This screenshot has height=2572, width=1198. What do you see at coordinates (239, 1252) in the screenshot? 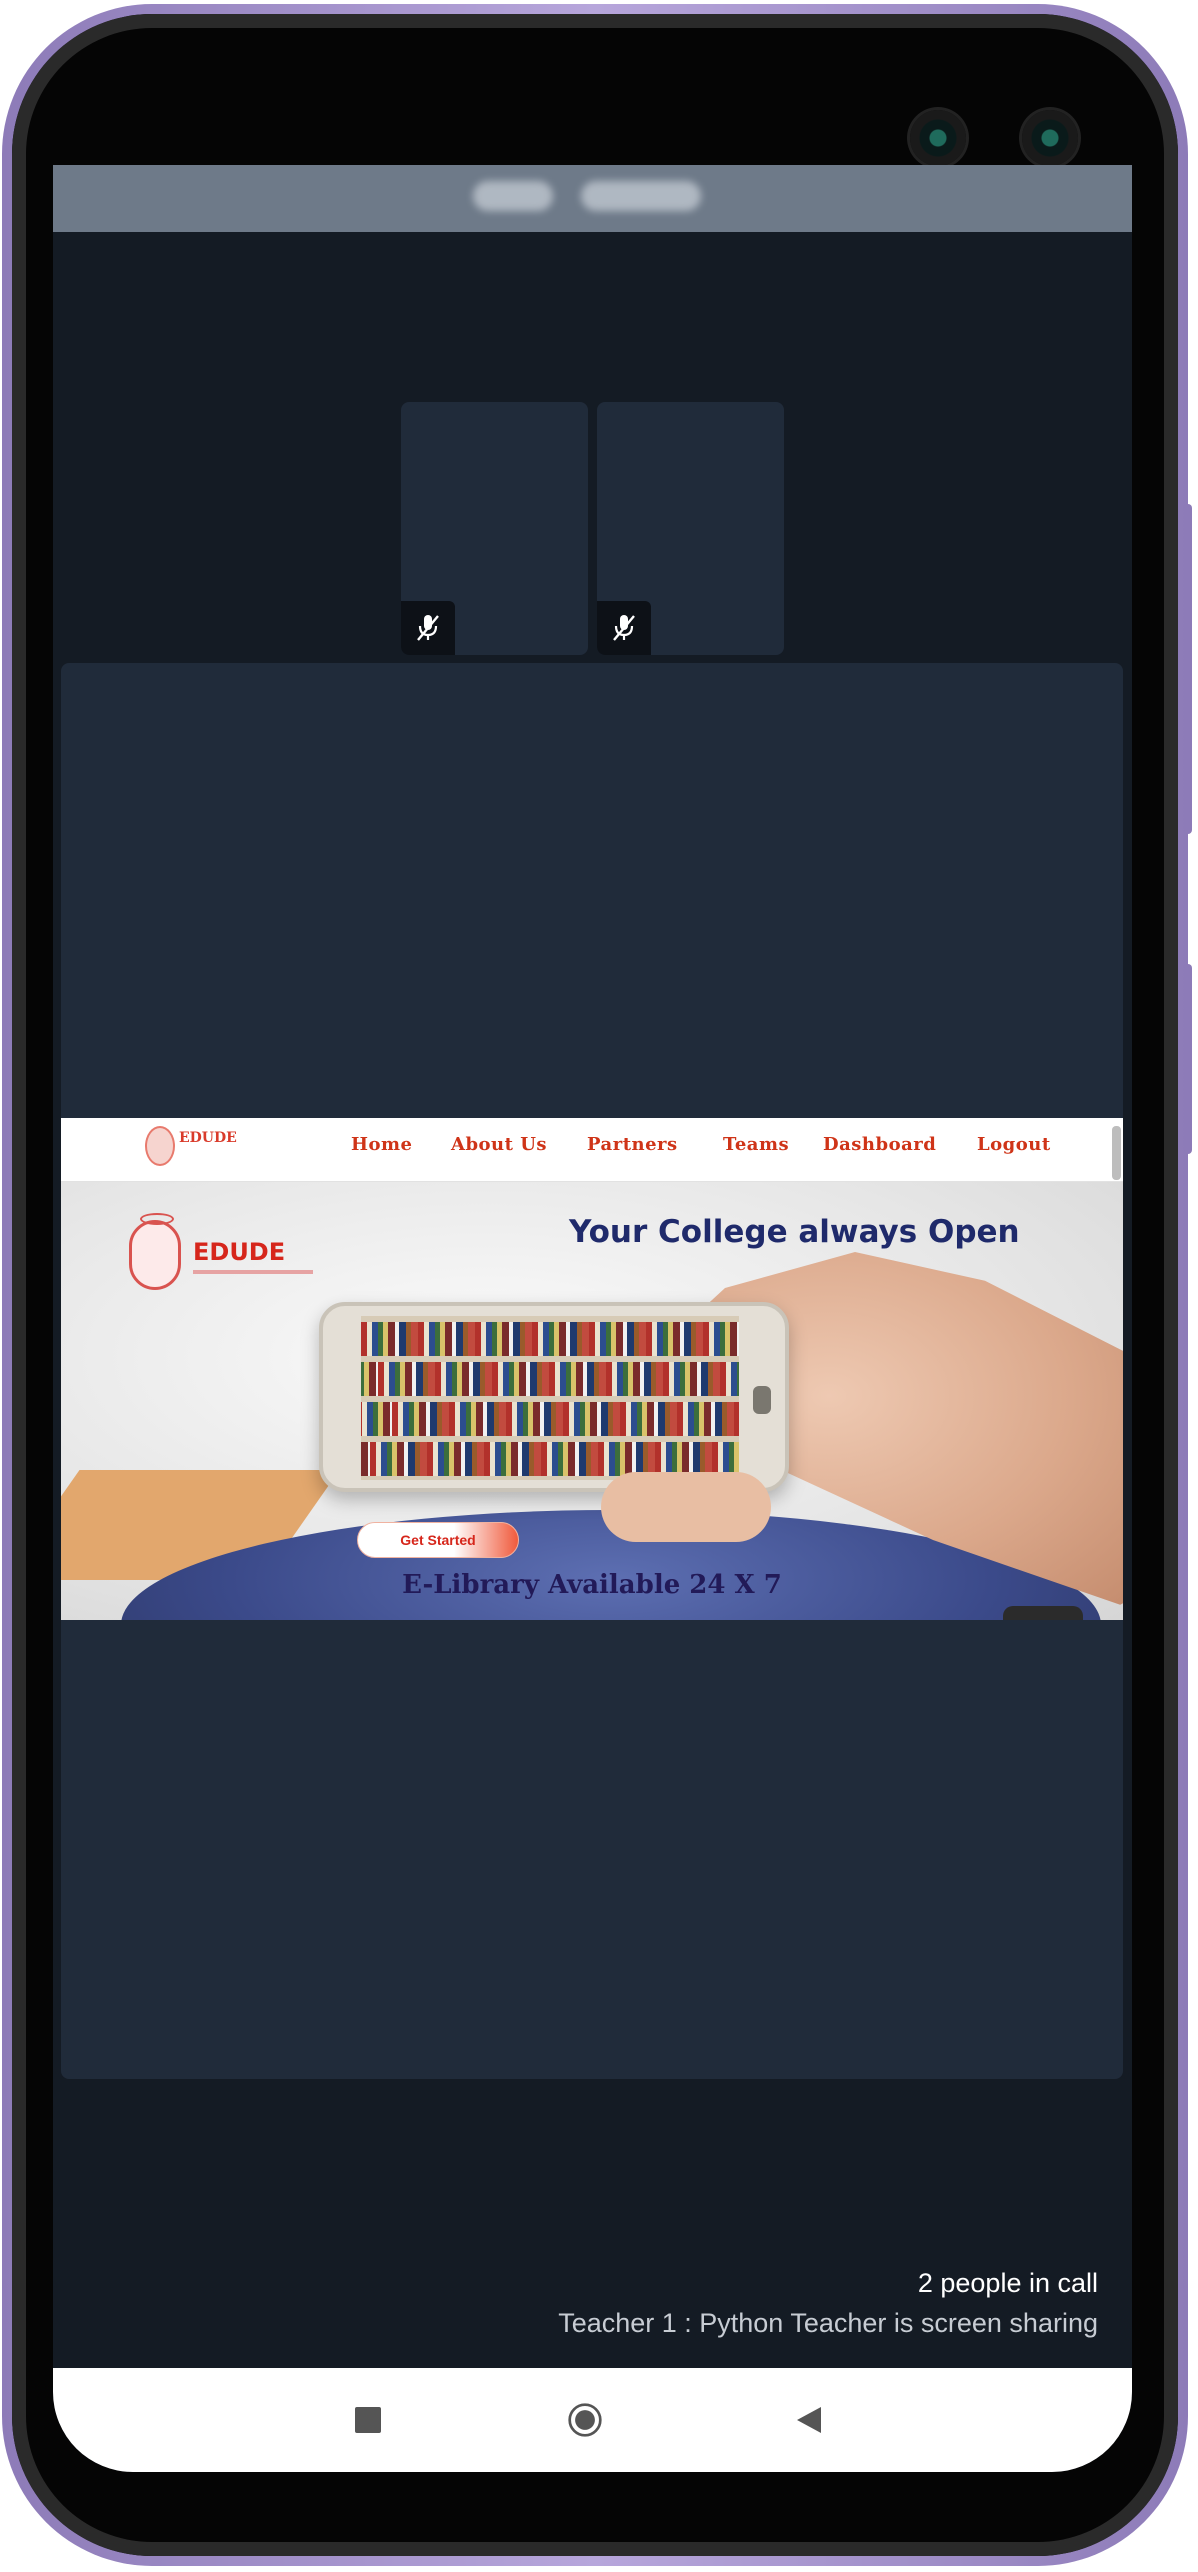
I see `hero-brand: EDUDE` at bounding box center [239, 1252].